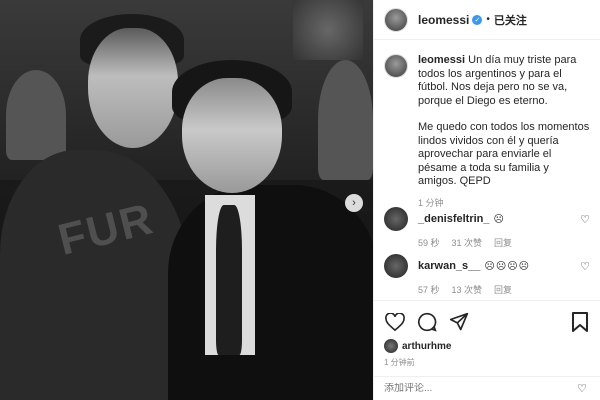 This screenshot has height=400, width=600. I want to click on comment-input, so click(469, 388).